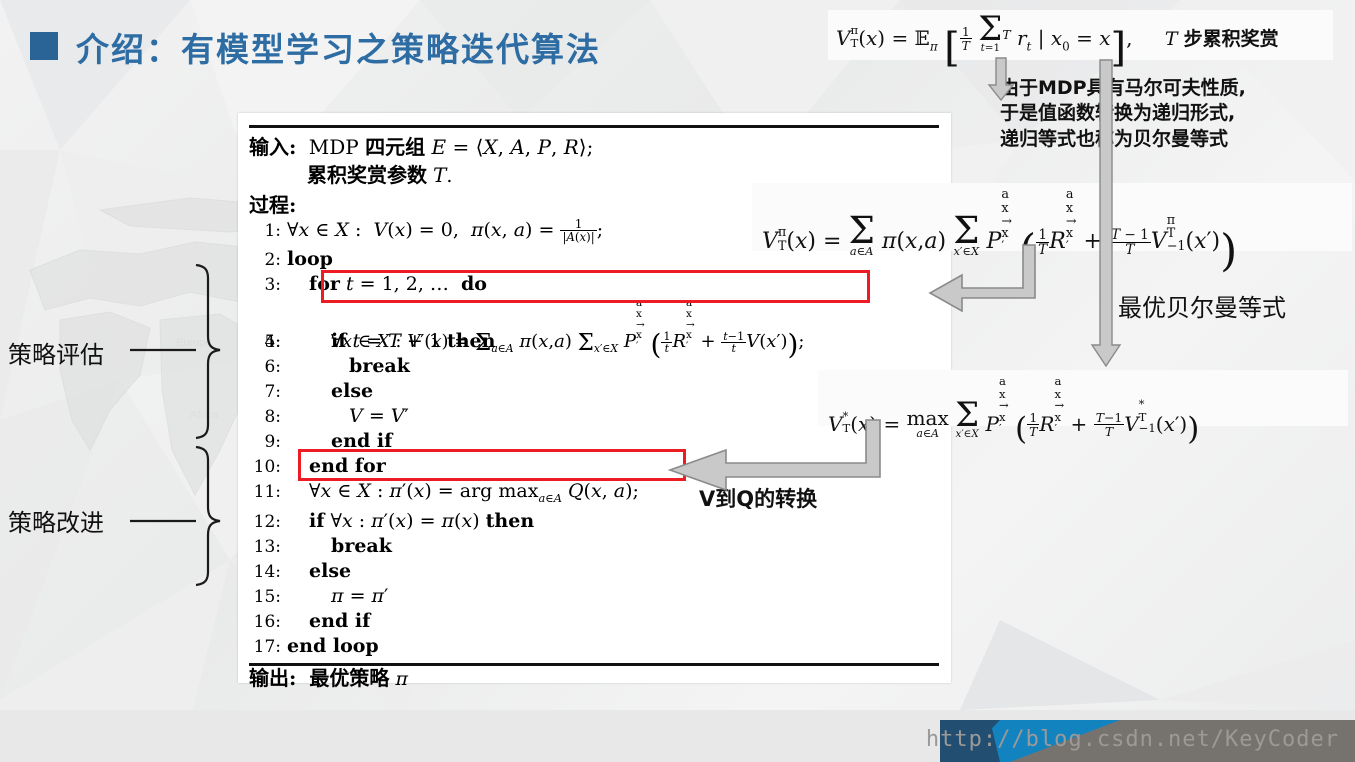 This screenshot has width=1355, height=762. What do you see at coordinates (302, 571) in the screenshot?
I see `algorithm-line-14: 14: else` at bounding box center [302, 571].